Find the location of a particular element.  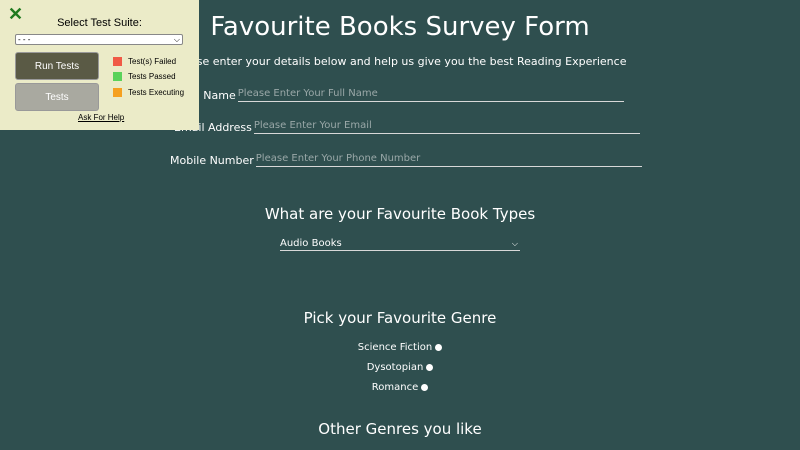

legend-label: Tests Passed is located at coordinates (152, 76).